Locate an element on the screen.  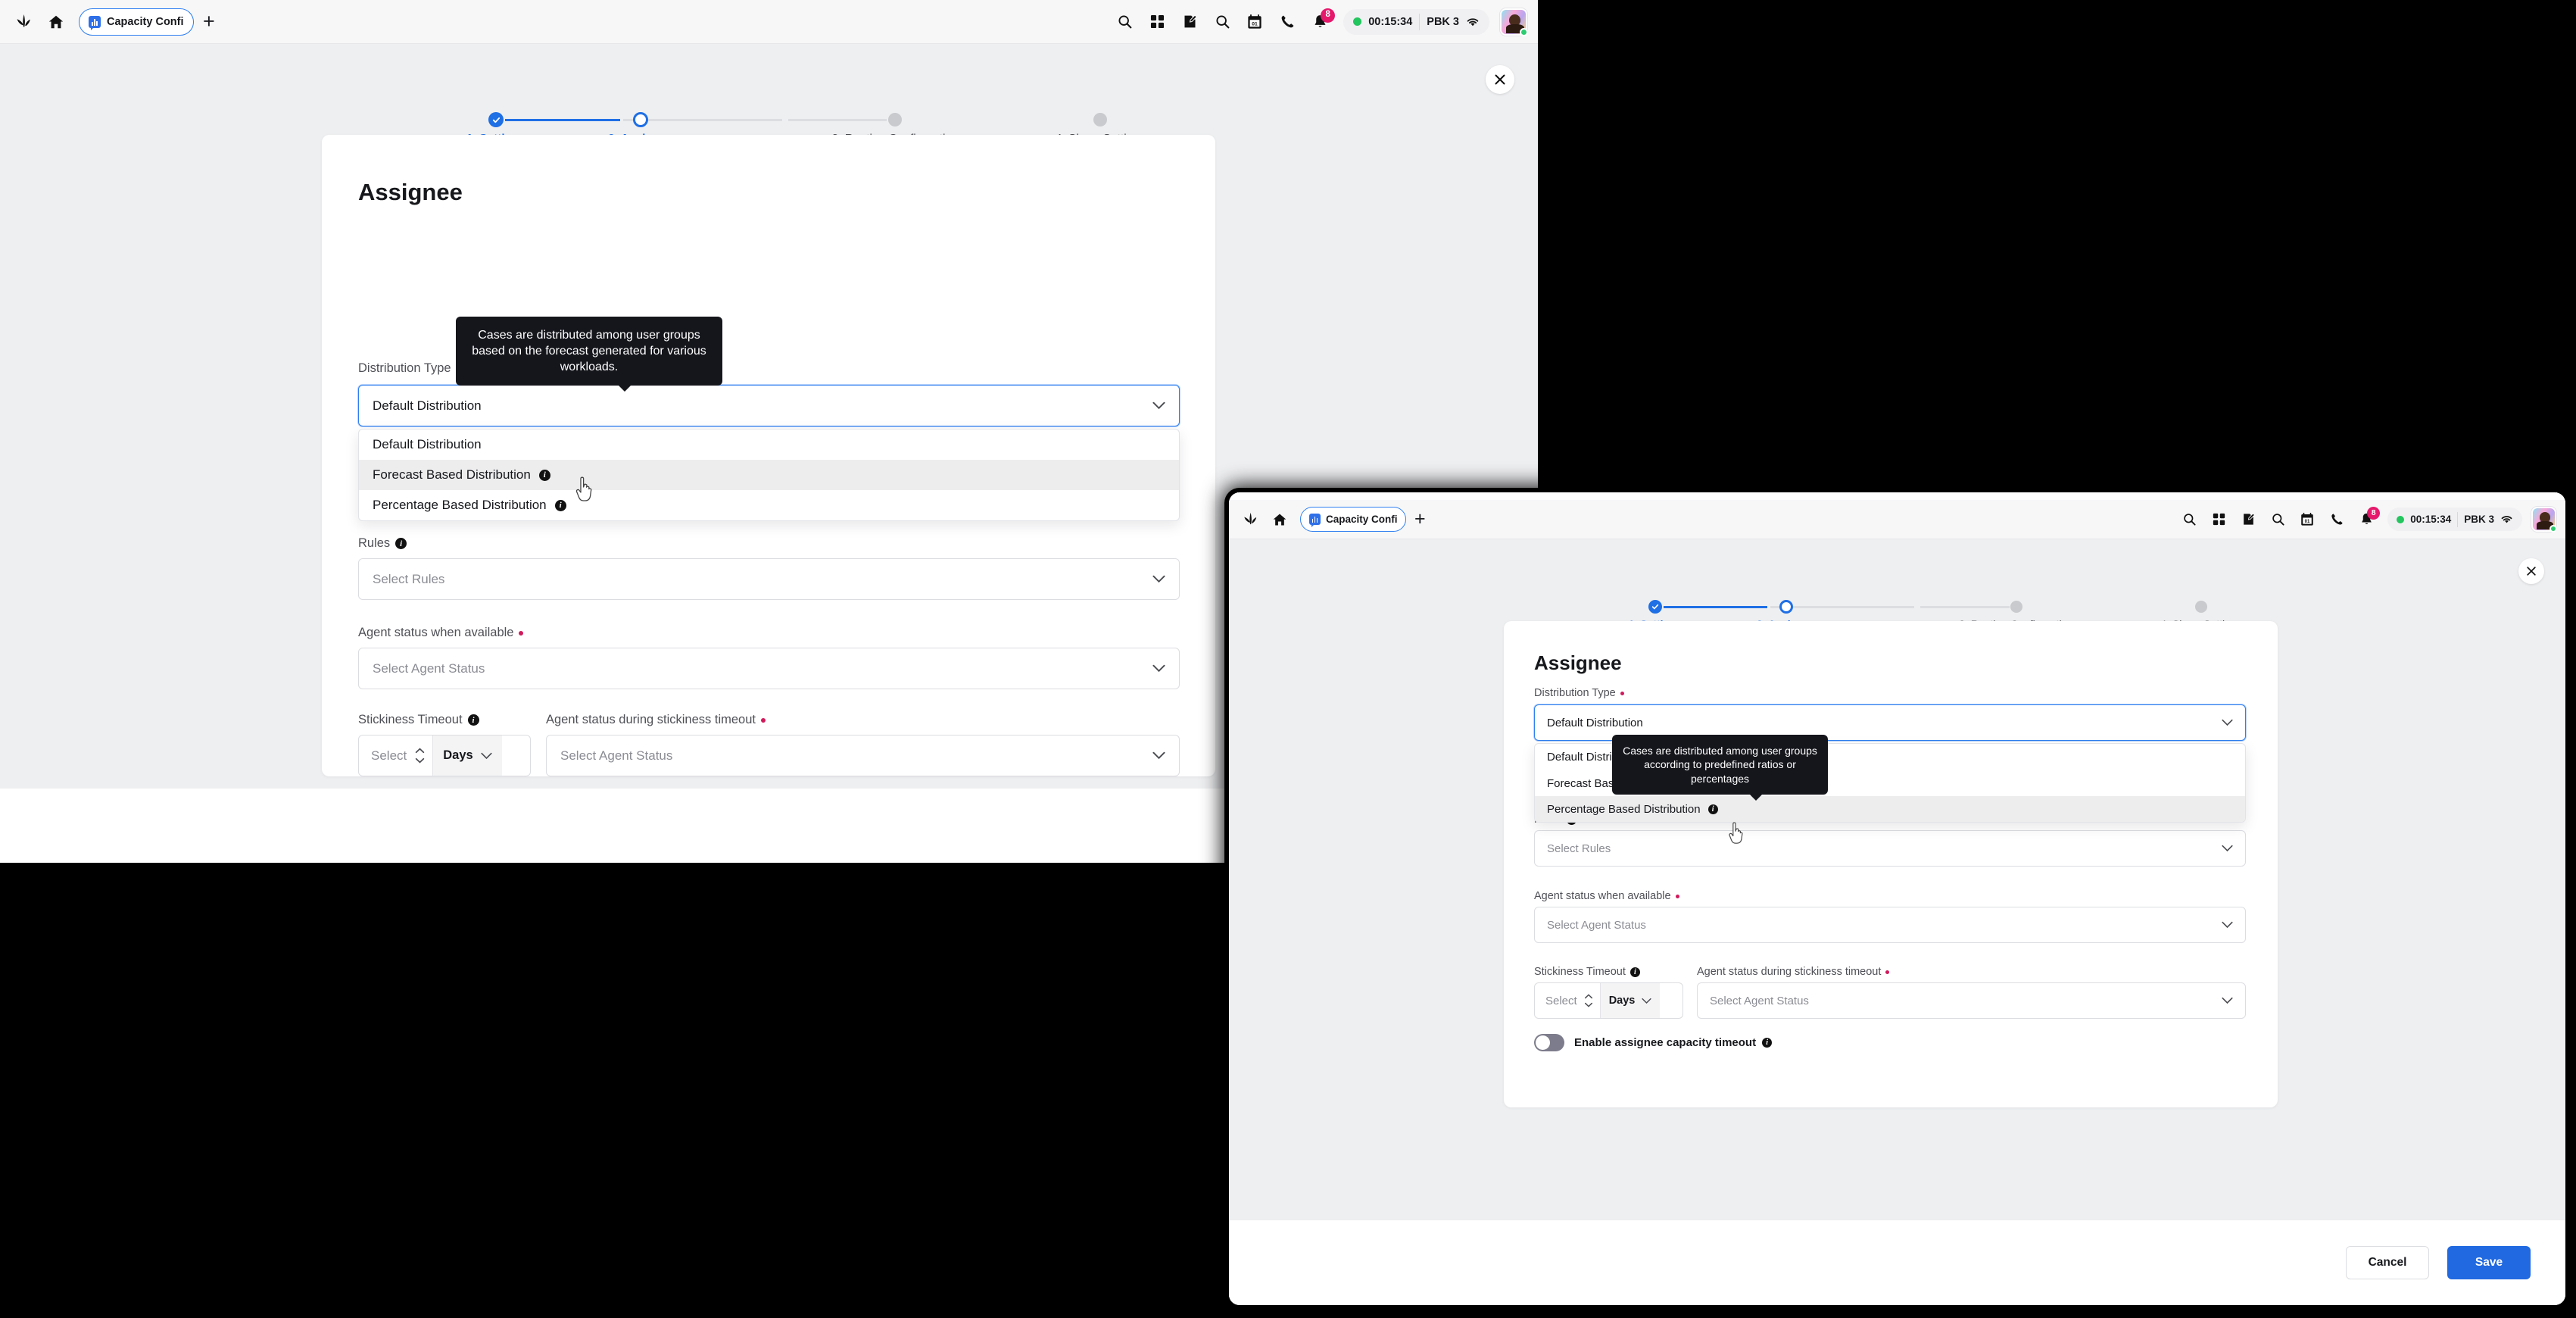
step-3-node is located at coordinates (895, 120).